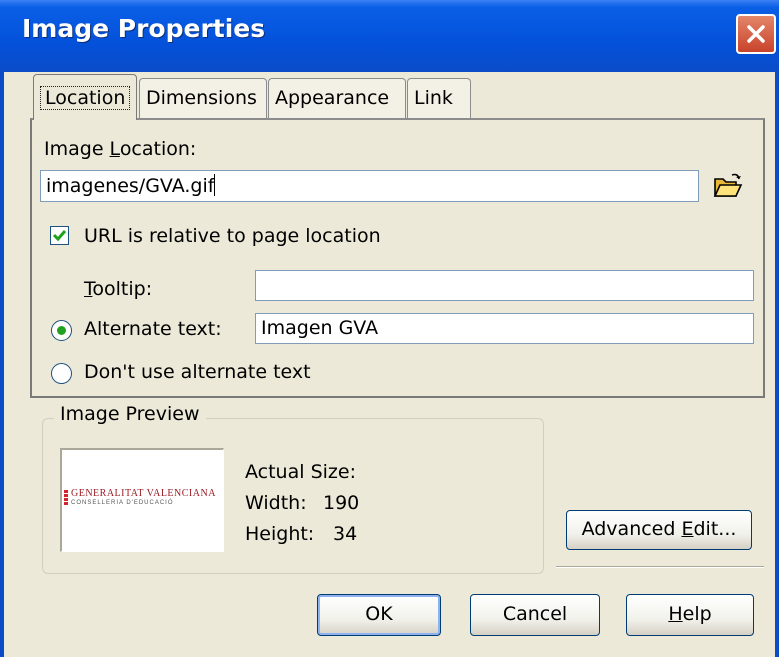 The height and width of the screenshot is (657, 779). What do you see at coordinates (61, 373) in the screenshot?
I see `no-alt-text-radio` at bounding box center [61, 373].